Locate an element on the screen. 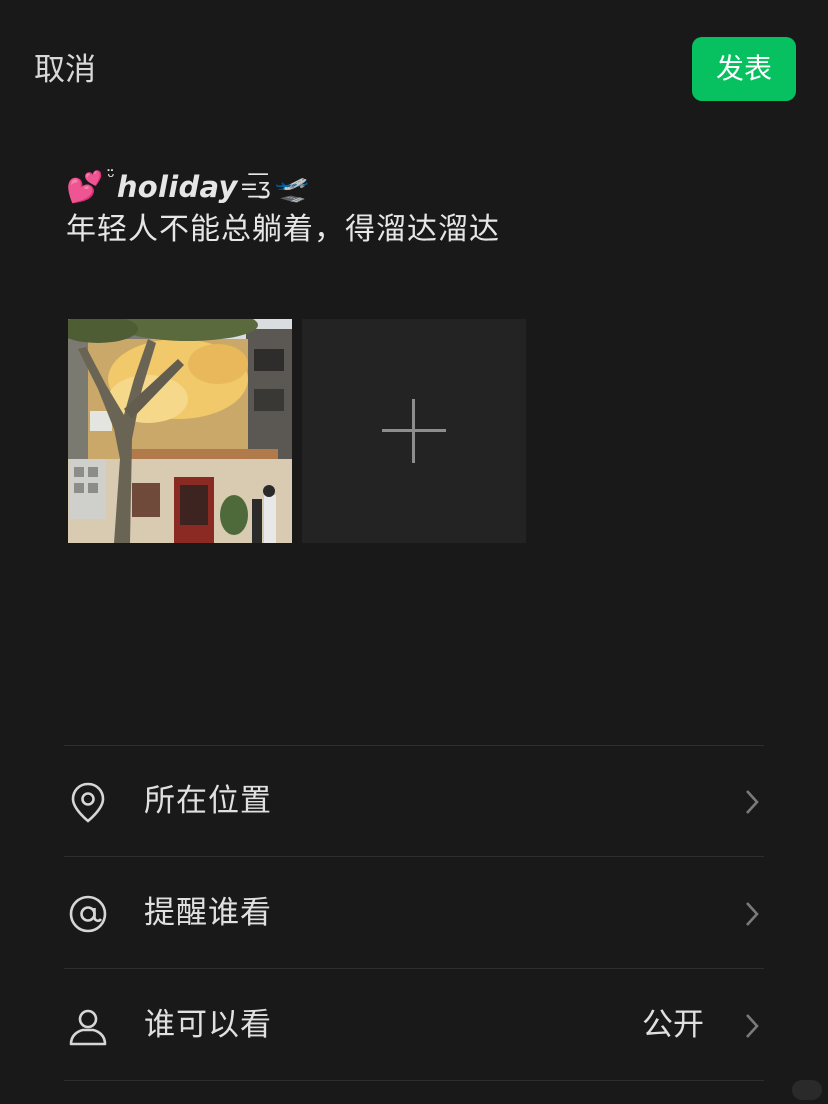  post-text-line-2: 年轻人不能总躺着，得溜达溜达 is located at coordinates (283, 229).